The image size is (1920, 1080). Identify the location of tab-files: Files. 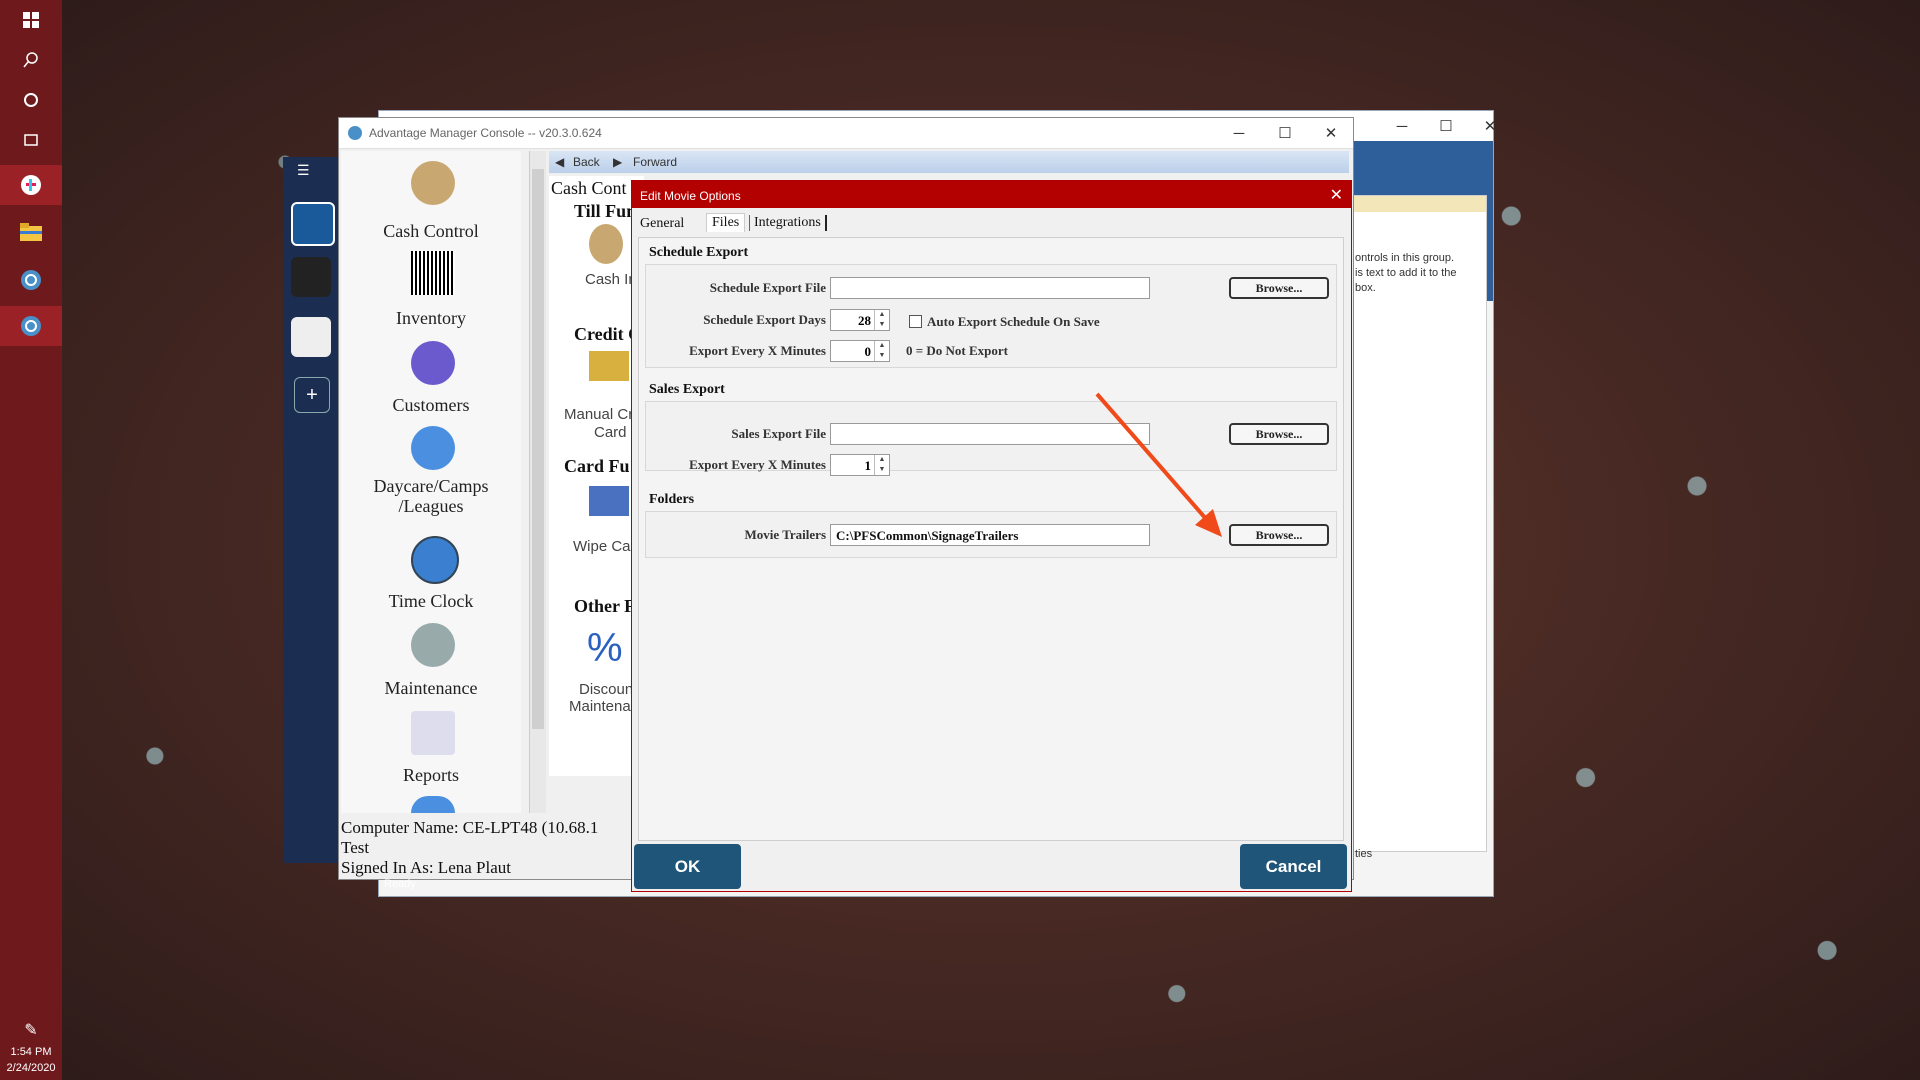
(726, 222).